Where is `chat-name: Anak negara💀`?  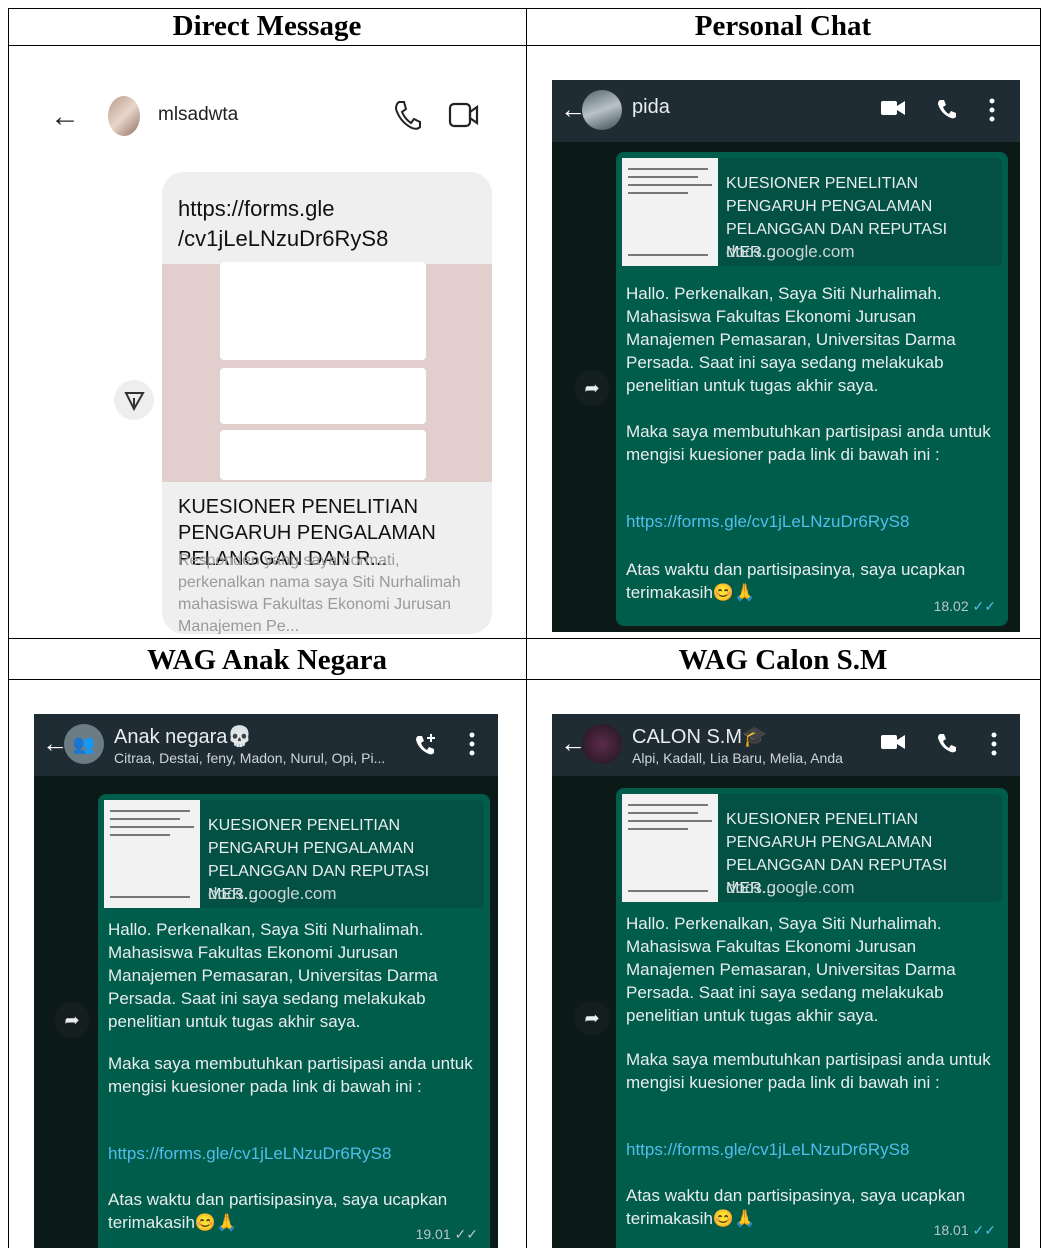 chat-name: Anak negara💀 is located at coordinates (183, 736).